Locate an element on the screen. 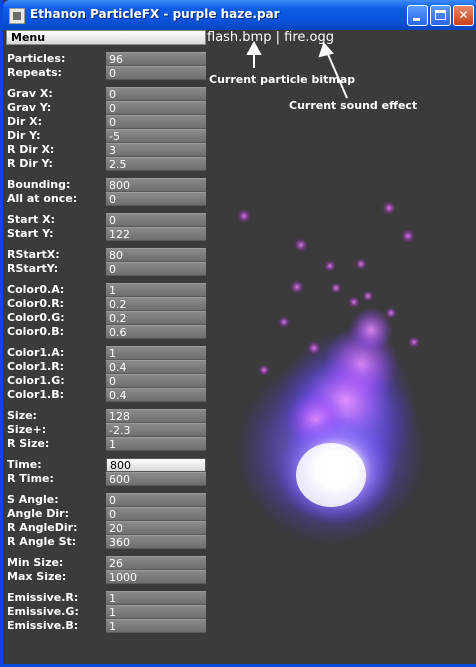 This screenshot has width=476, height=667. param-label: Start X: is located at coordinates (31, 219).